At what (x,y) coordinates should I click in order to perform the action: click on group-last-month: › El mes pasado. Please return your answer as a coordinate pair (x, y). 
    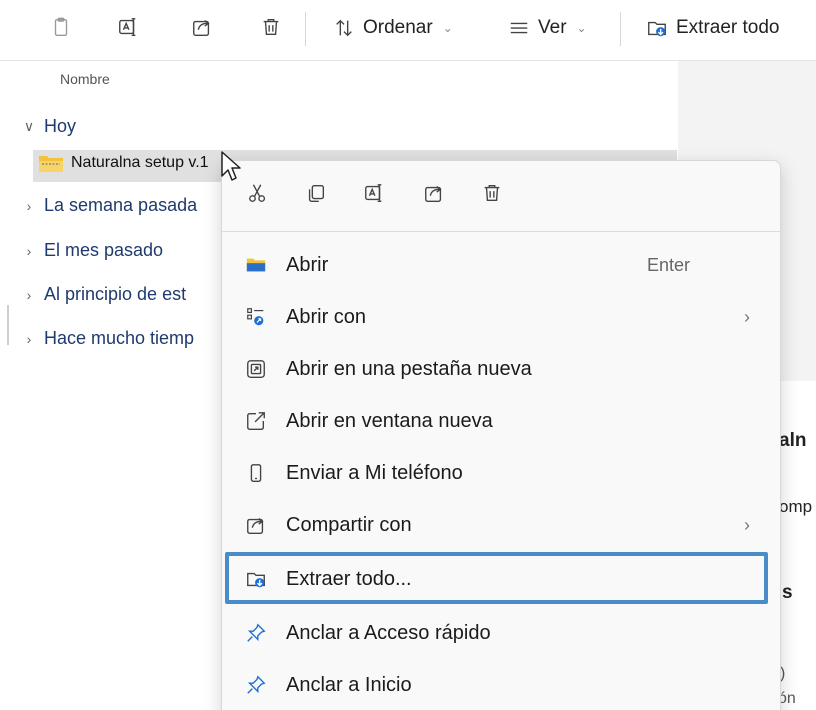
    Looking at the image, I should click on (92, 250).